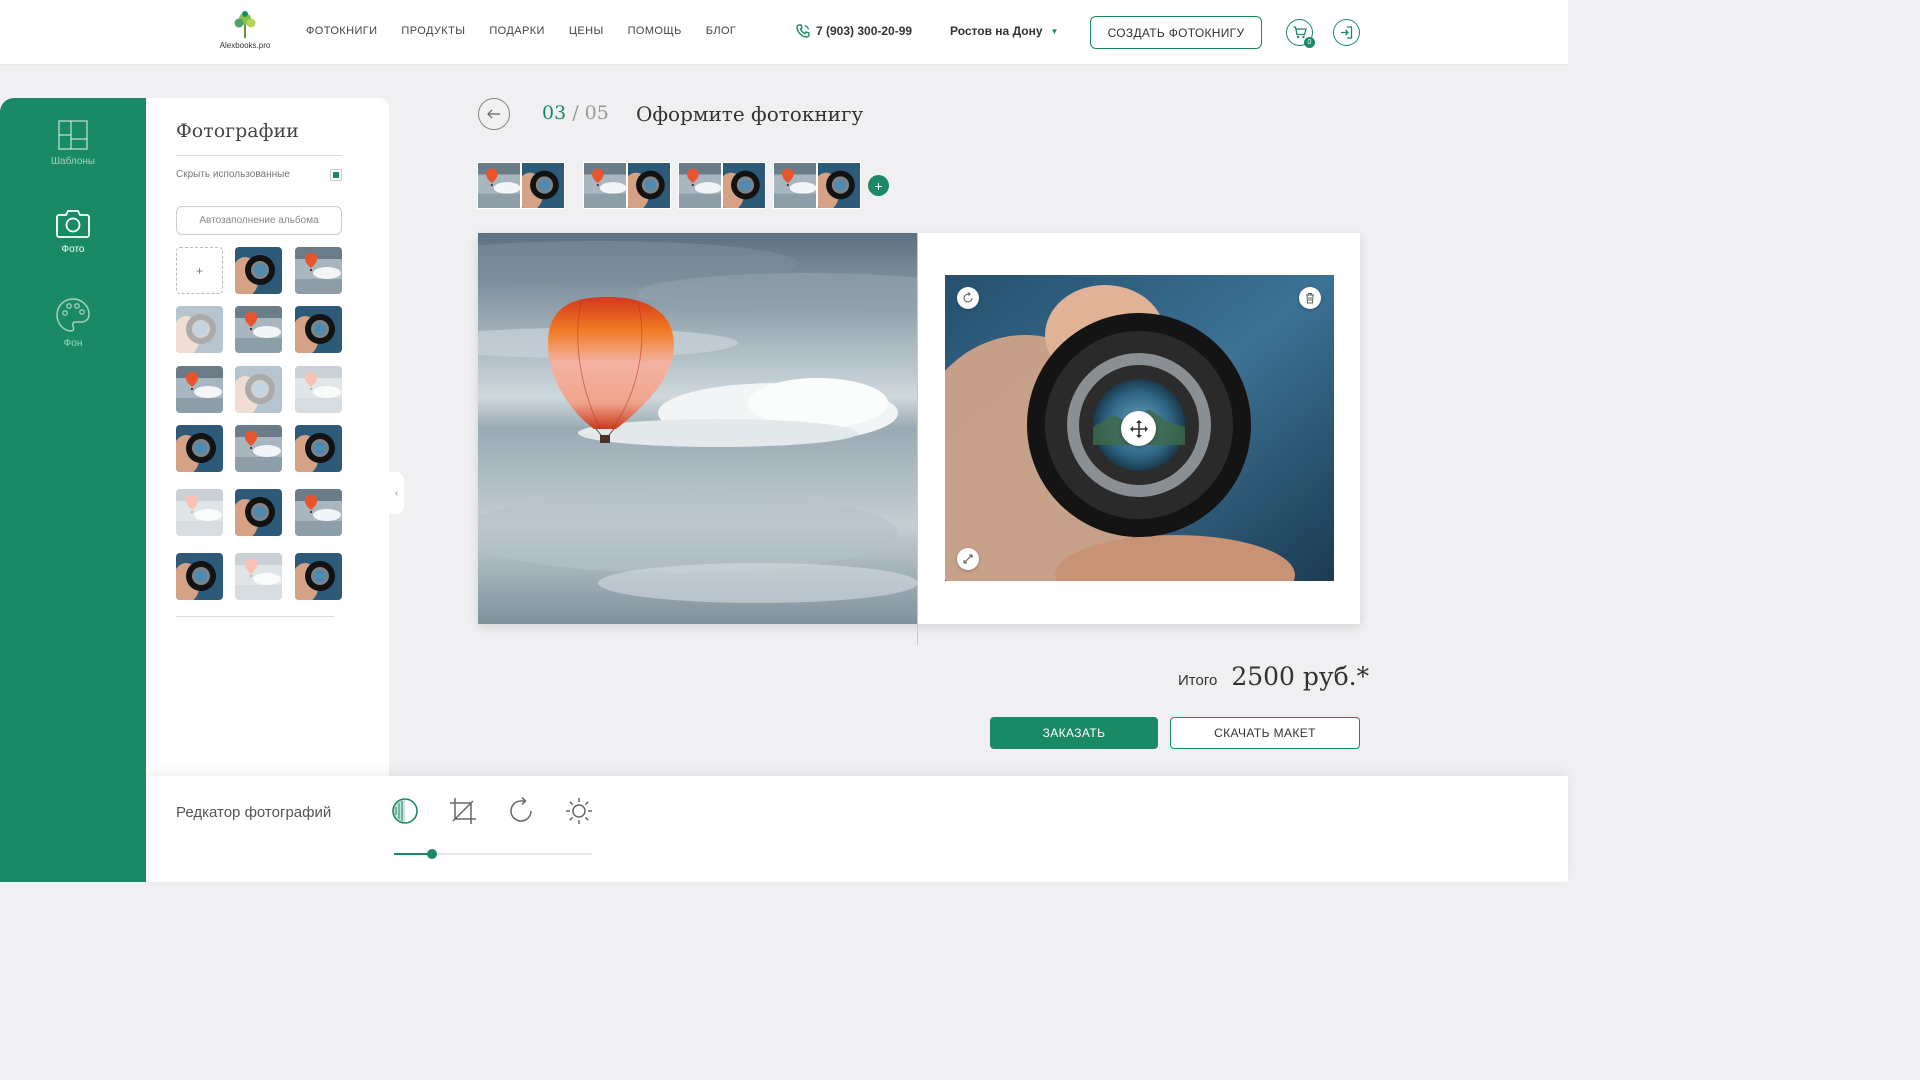 This screenshot has width=1920, height=1080. What do you see at coordinates (655, 31) in the screenshot?
I see `nav-item-help: ПОМОЩЬ` at bounding box center [655, 31].